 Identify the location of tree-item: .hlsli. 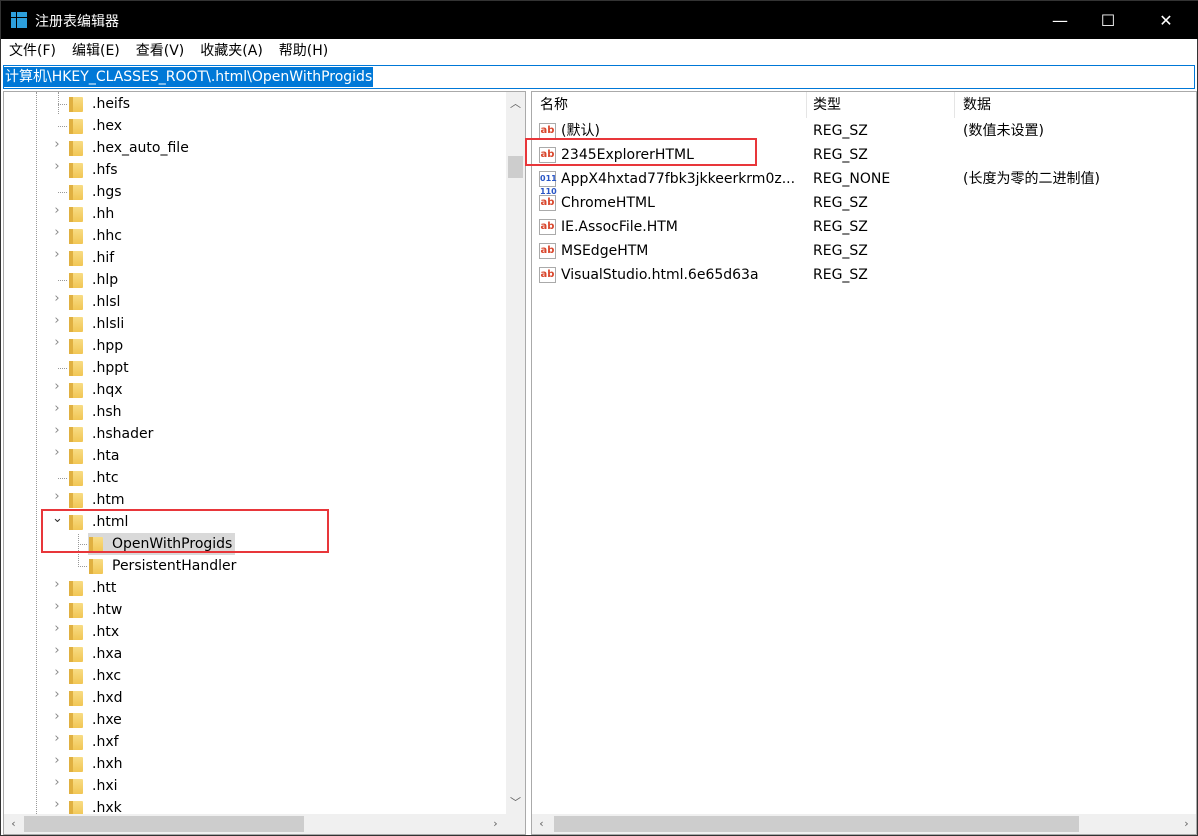
(97, 324).